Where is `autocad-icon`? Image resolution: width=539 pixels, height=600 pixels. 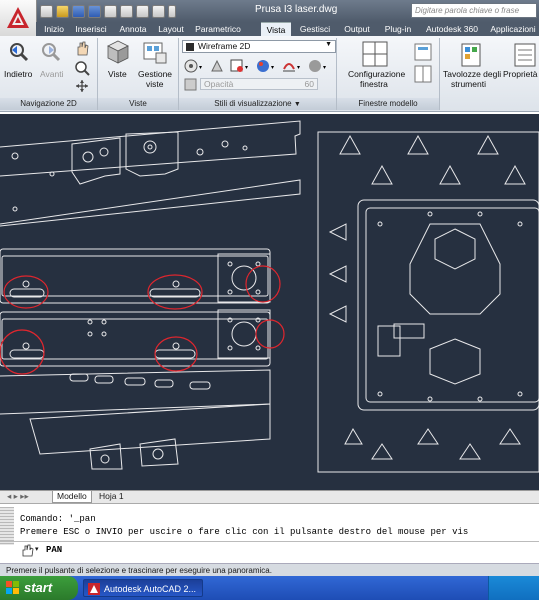 autocad-icon is located at coordinates (94, 589).